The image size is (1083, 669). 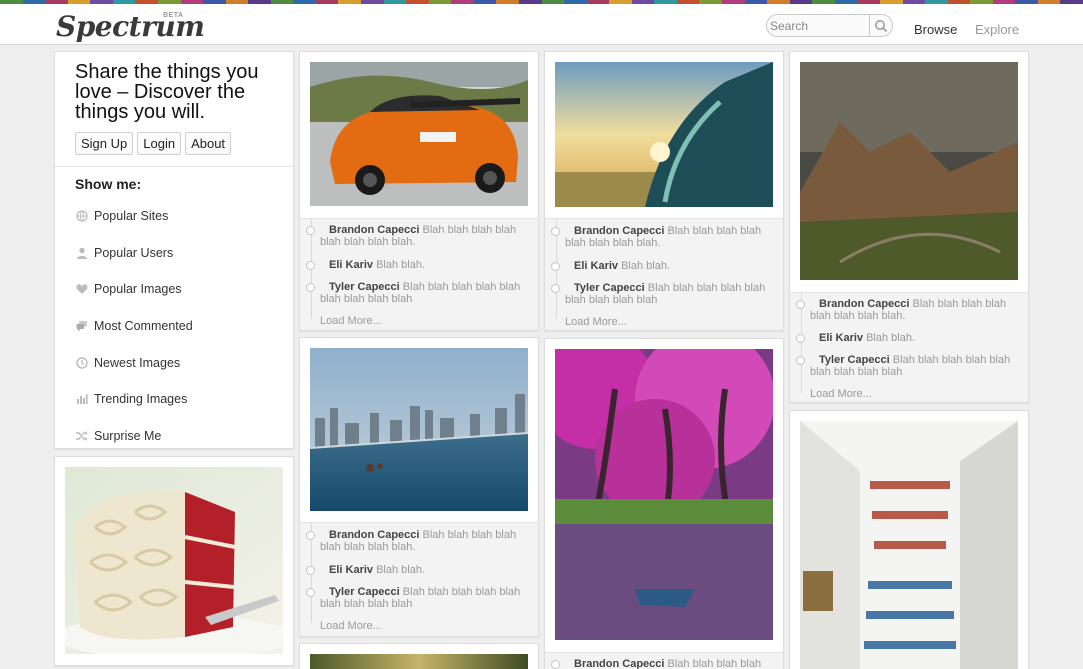 I want to click on comments-icon, so click(x=81, y=326).